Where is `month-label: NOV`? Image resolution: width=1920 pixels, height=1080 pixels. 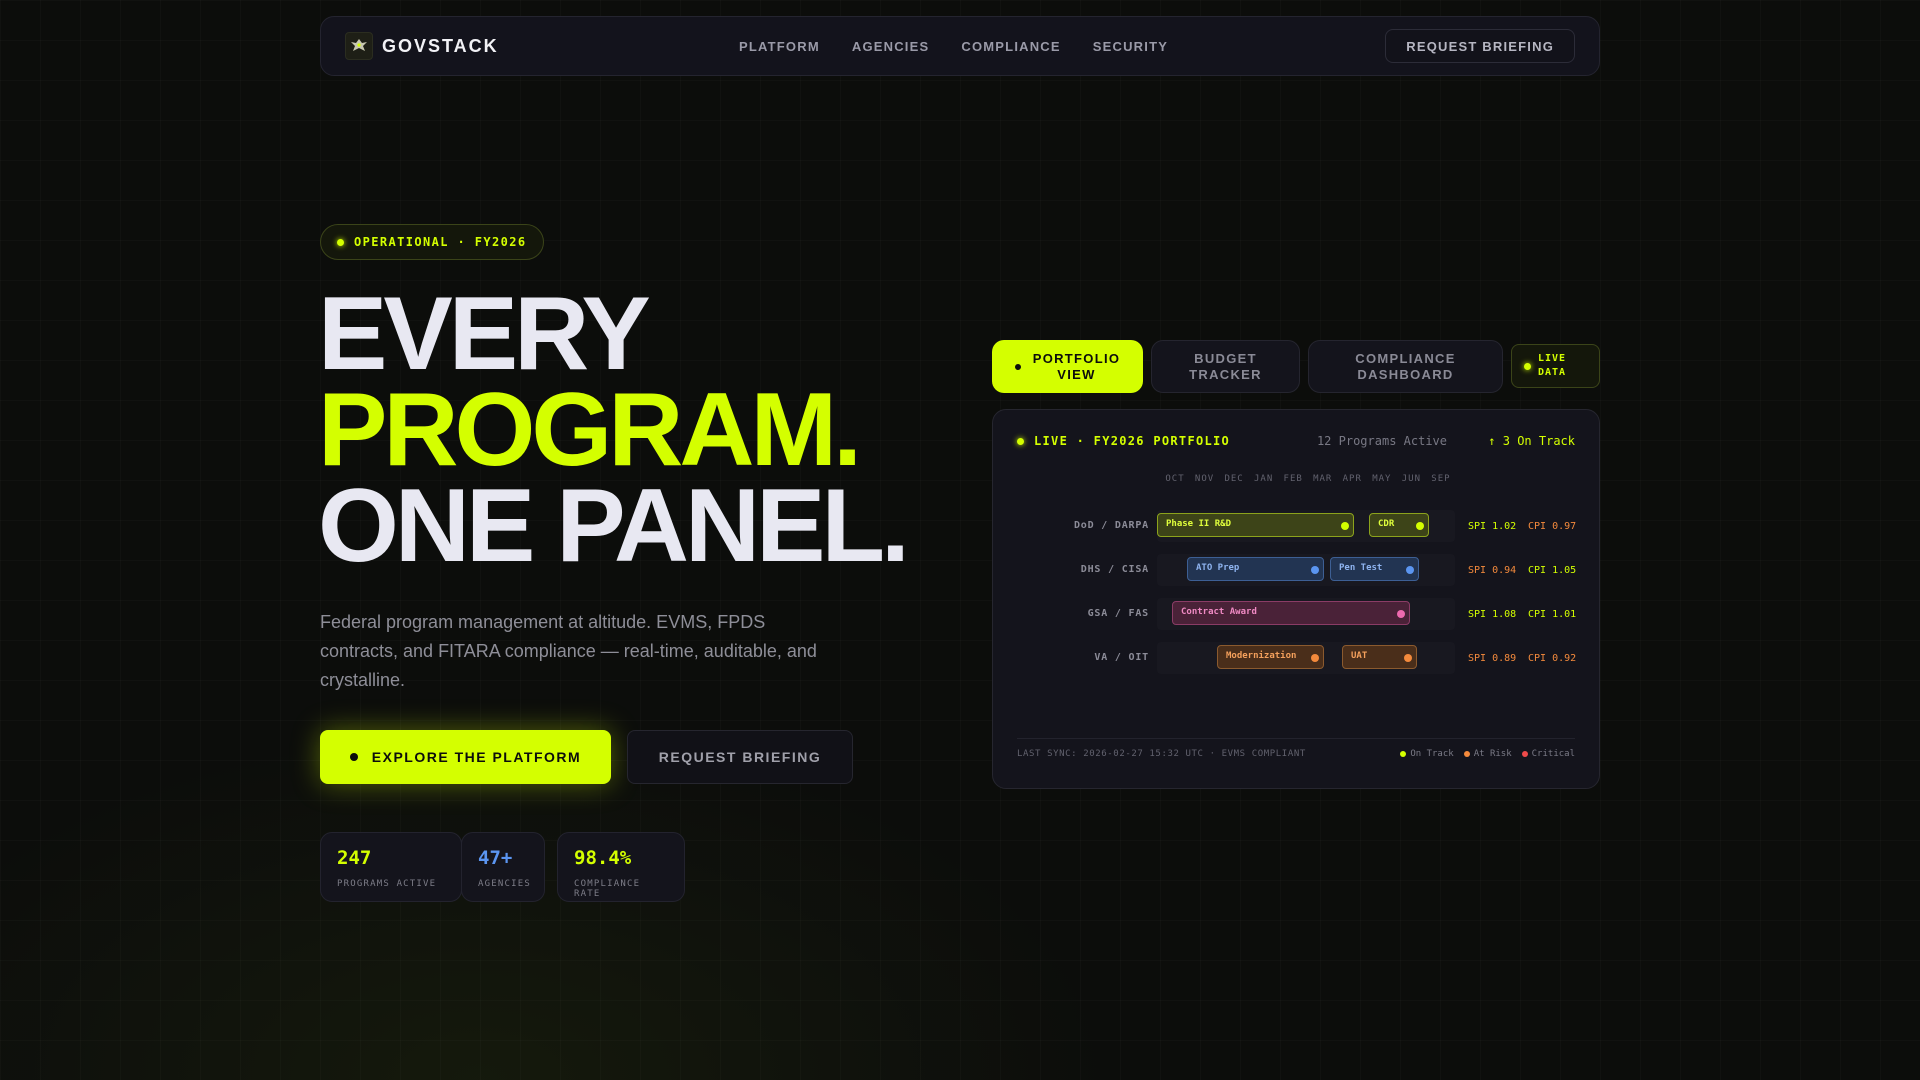 month-label: NOV is located at coordinates (1204, 479).